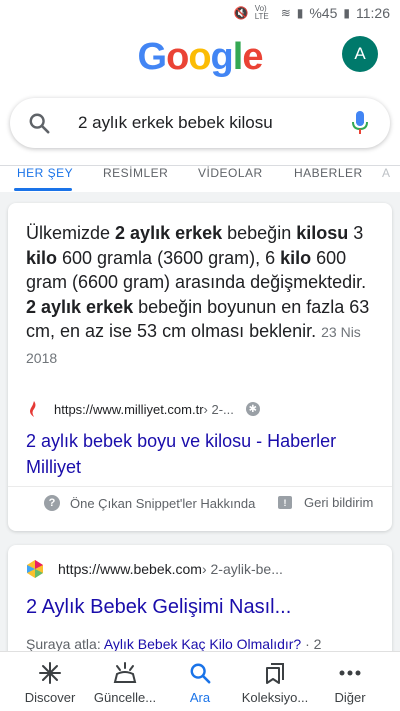 Image resolution: width=400 pixels, height=711 pixels. Describe the element at coordinates (130, 569) in the screenshot. I see `result-domain: https://www.bebek.com` at that location.